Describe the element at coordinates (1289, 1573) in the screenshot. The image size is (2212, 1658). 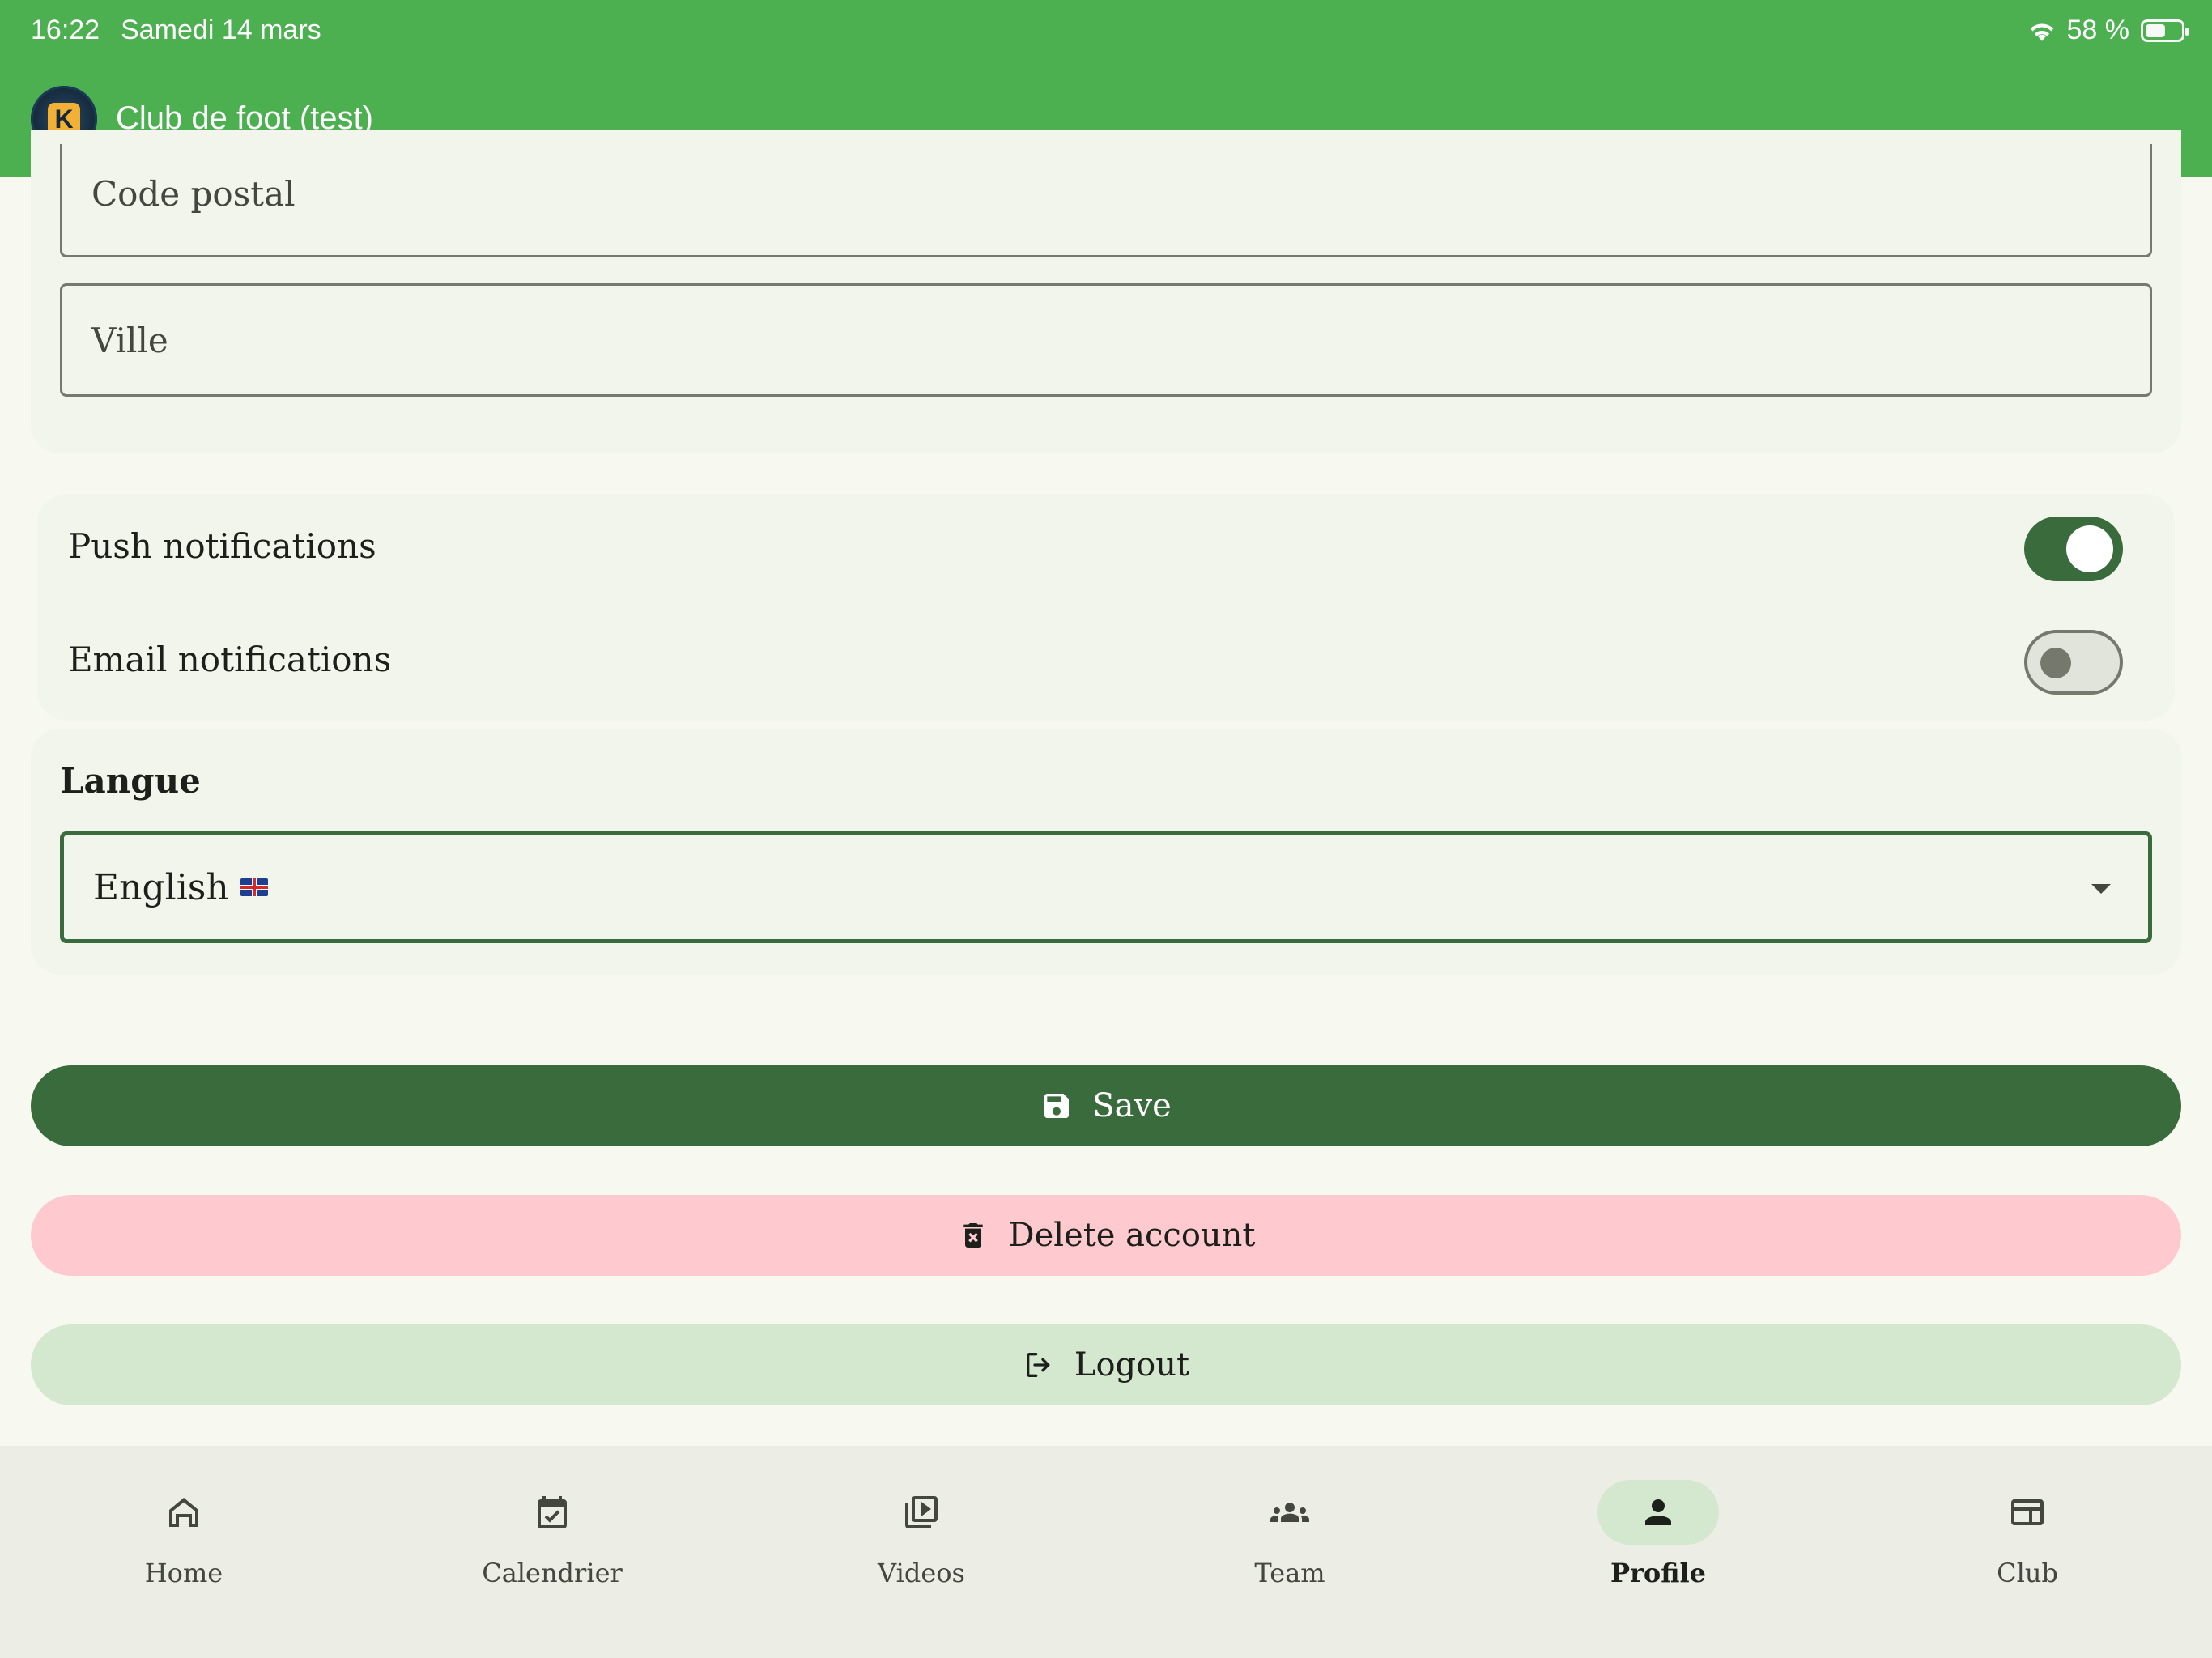
I see `nav-label-team: Team` at that location.